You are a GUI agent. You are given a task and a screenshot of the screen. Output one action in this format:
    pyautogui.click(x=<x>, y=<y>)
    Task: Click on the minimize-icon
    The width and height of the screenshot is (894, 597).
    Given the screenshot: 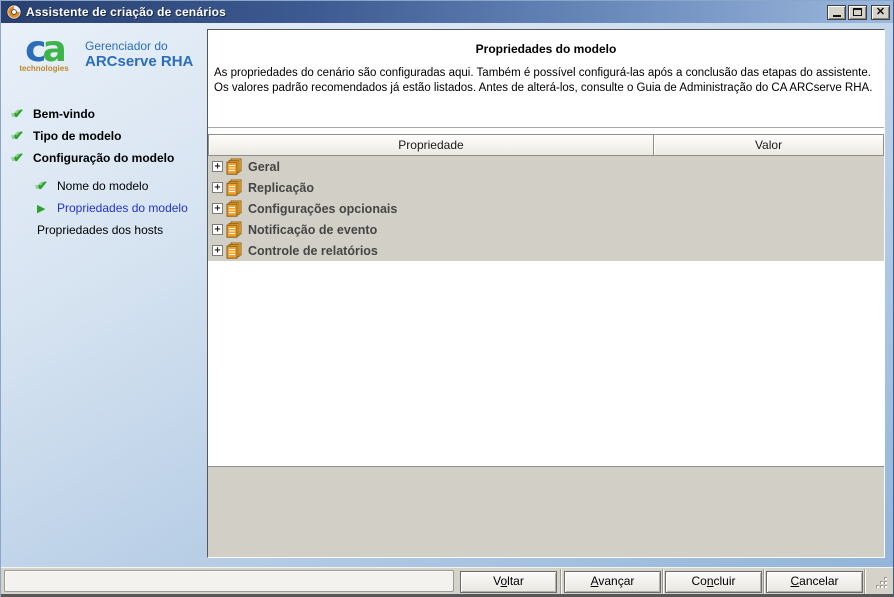 What is the action you would take?
    pyautogui.click(x=836, y=16)
    